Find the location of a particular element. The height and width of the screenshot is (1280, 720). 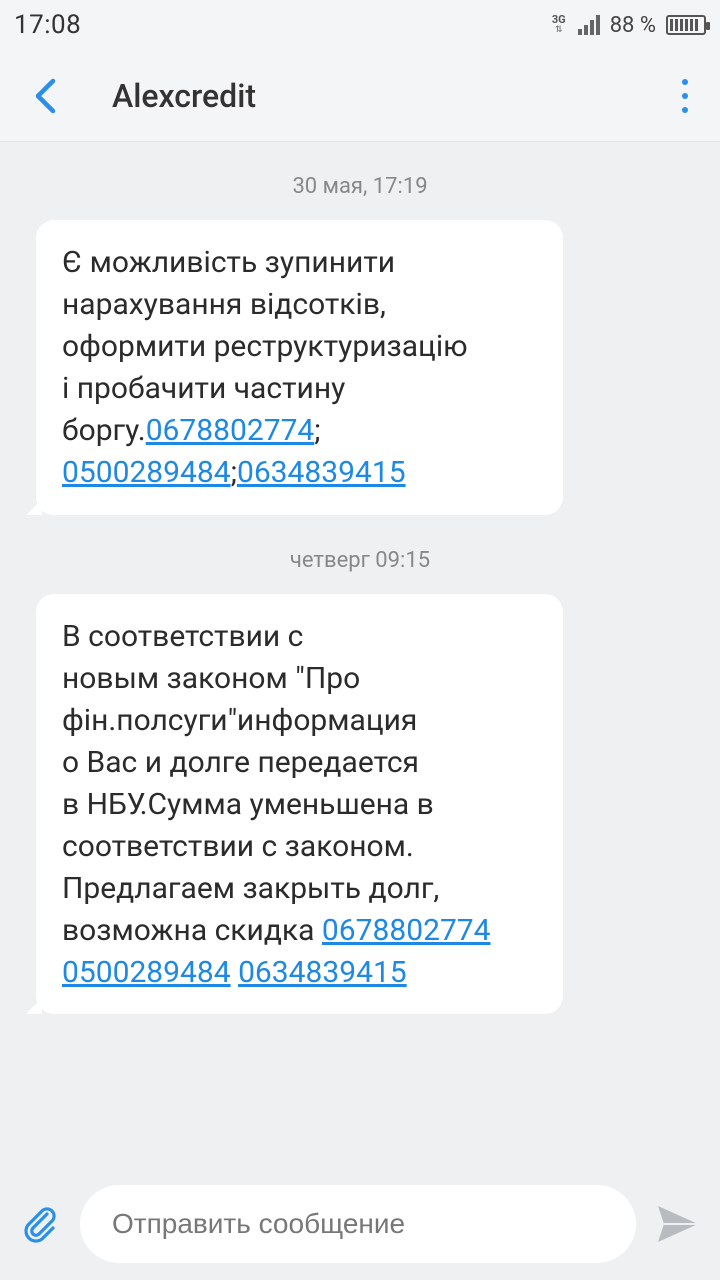

message-text: Предлагаем закрыть долг, is located at coordinates (251, 888).